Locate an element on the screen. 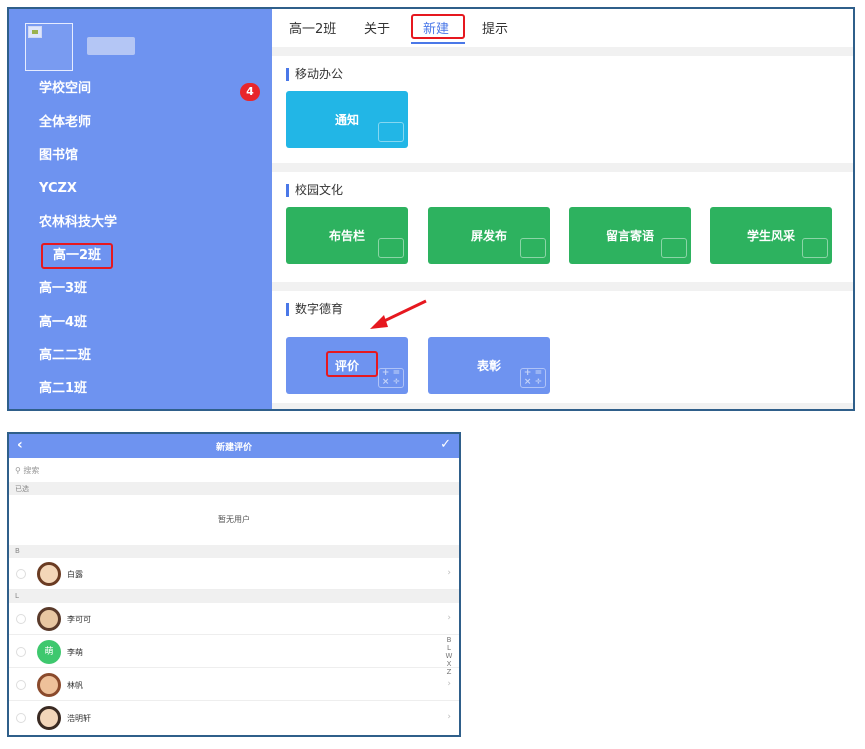 The image size is (865, 749). check-icon: ✓ is located at coordinates (445, 444).